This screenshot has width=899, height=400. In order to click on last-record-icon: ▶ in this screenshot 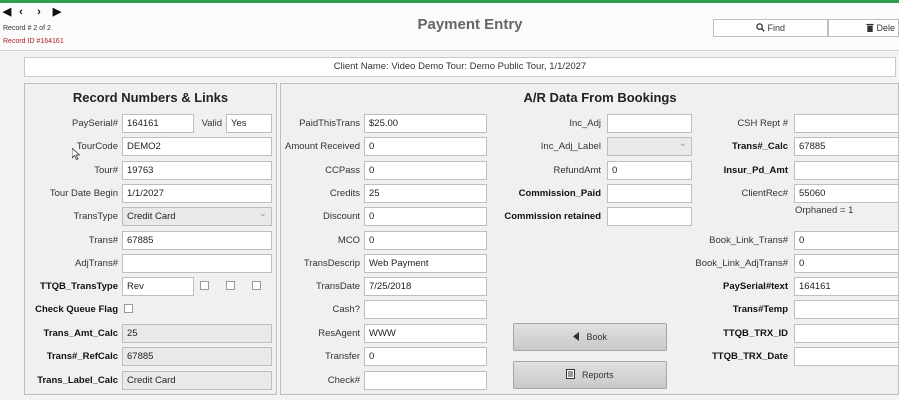, I will do `click(57, 12)`.